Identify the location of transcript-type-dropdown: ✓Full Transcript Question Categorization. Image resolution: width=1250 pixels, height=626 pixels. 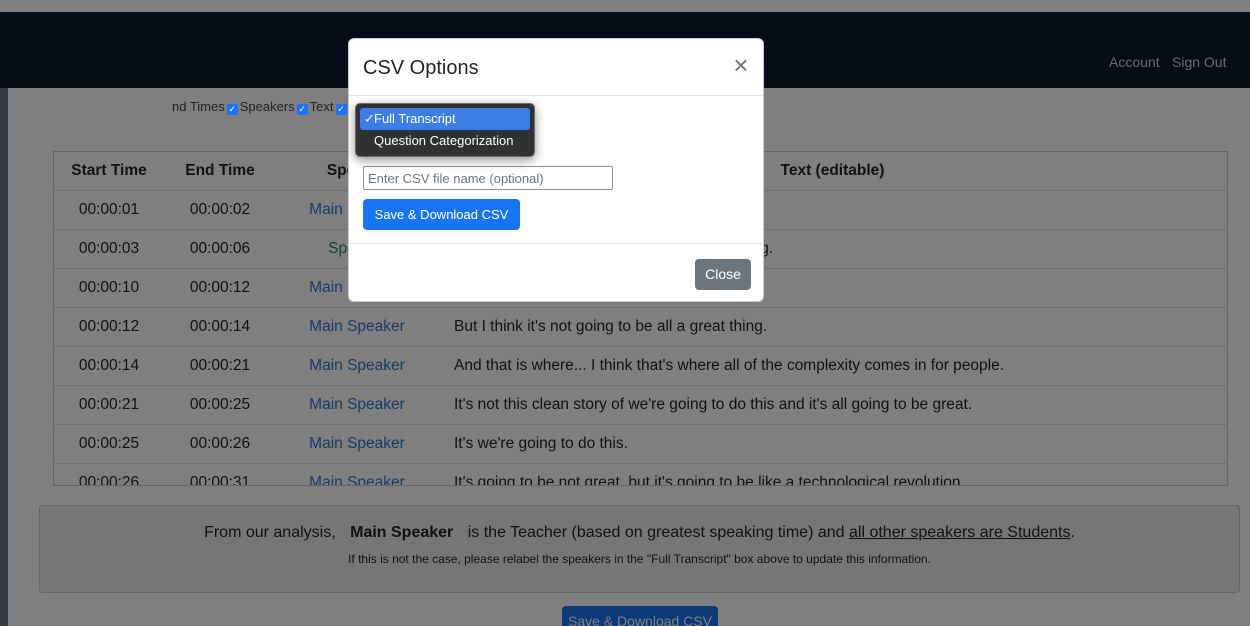
(445, 130).